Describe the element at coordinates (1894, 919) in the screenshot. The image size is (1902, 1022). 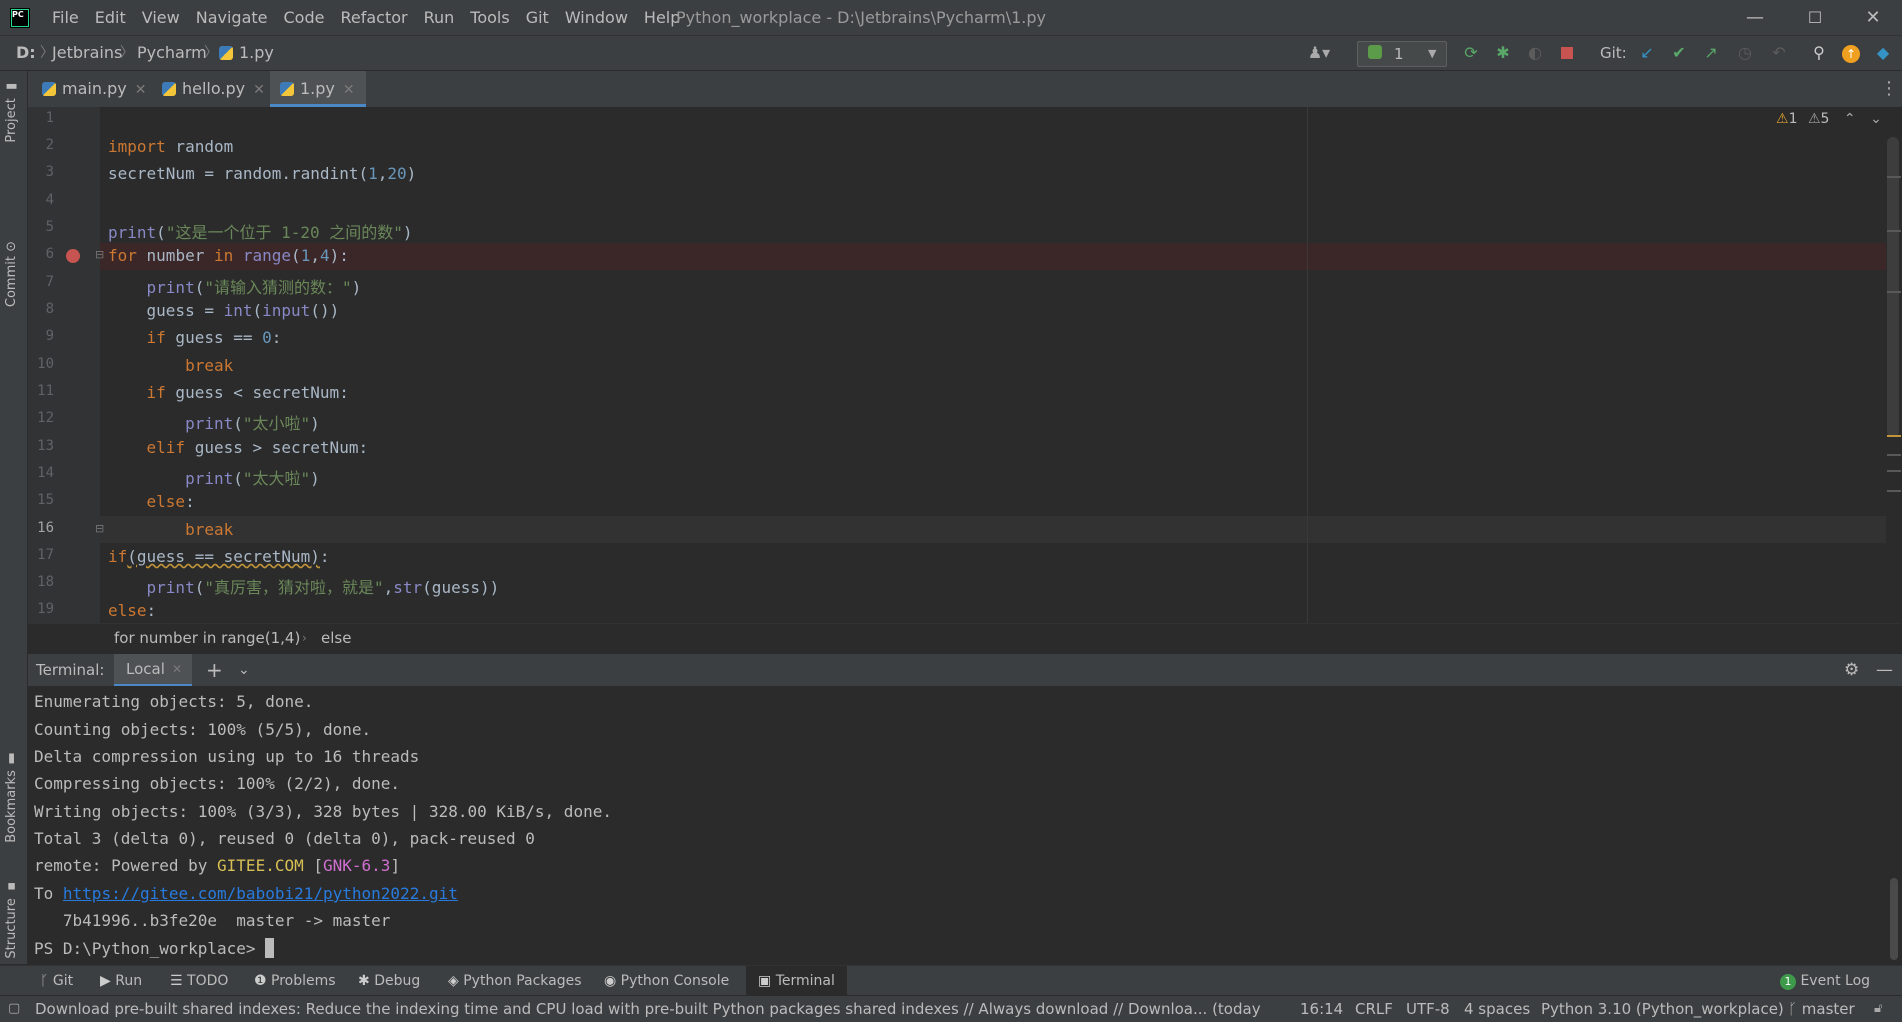
I see `terminal-scrollbar-thumb` at that location.